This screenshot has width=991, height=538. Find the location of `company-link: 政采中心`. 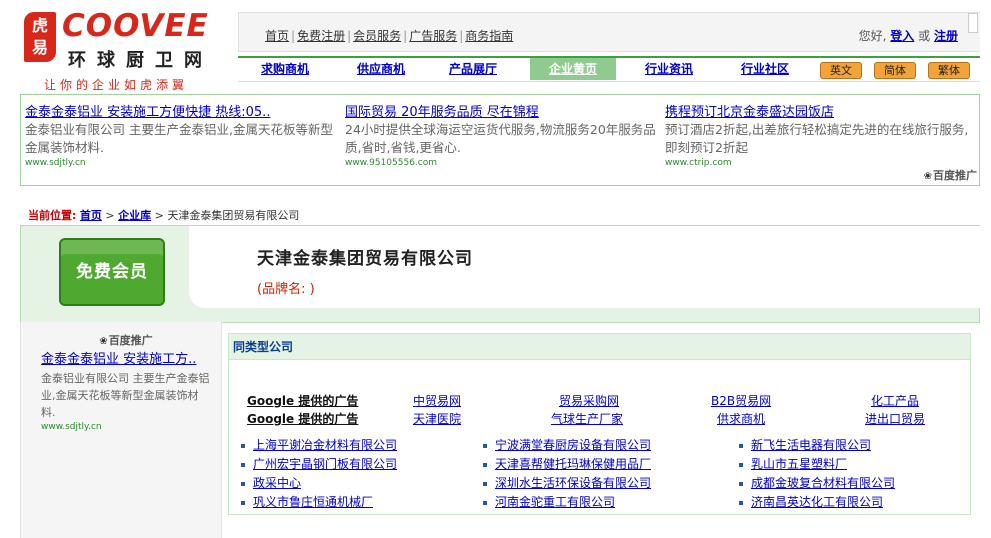

company-link: 政采中心 is located at coordinates (277, 483).